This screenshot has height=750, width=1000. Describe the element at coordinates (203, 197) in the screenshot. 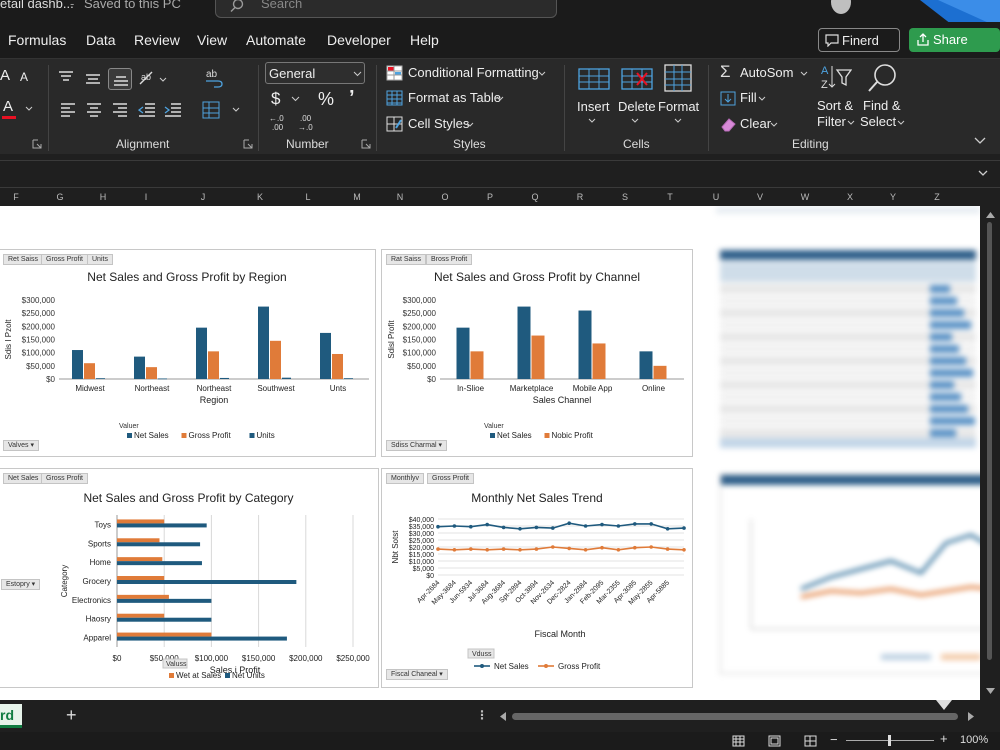

I see `column-header: J` at that location.